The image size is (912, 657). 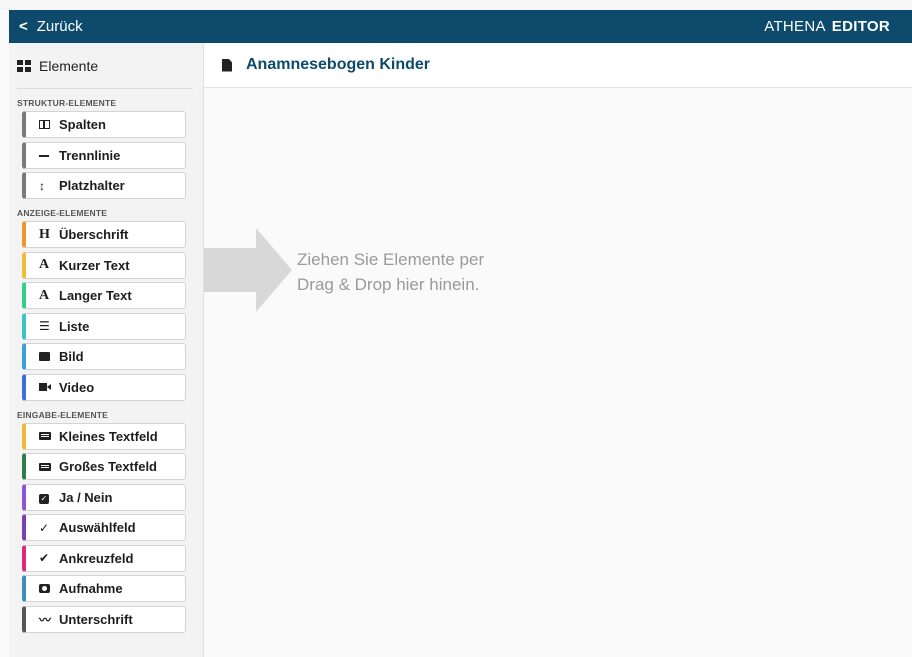 I want to click on element-ja-nein: ✓ Ja / Nein, so click(x=104, y=497).